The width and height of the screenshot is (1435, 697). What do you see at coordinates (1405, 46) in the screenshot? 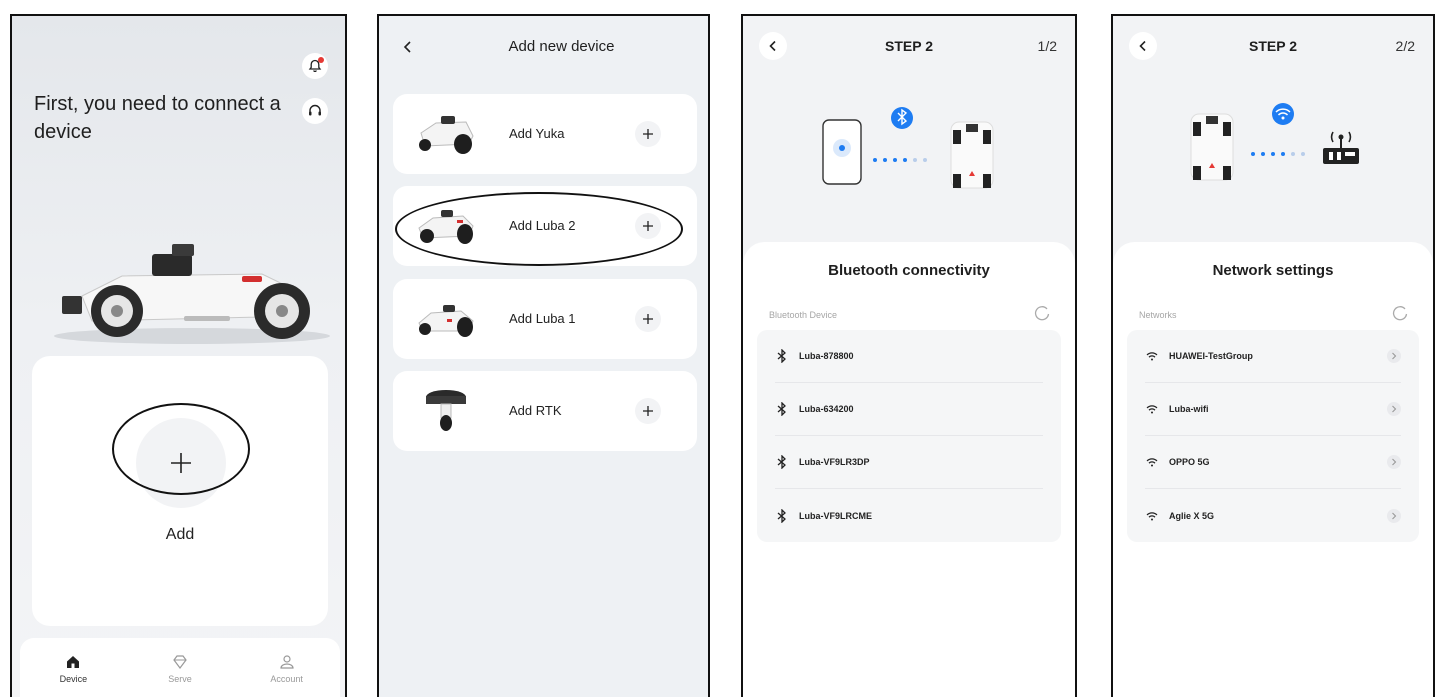
I see `step-counter: 2/2` at bounding box center [1405, 46].